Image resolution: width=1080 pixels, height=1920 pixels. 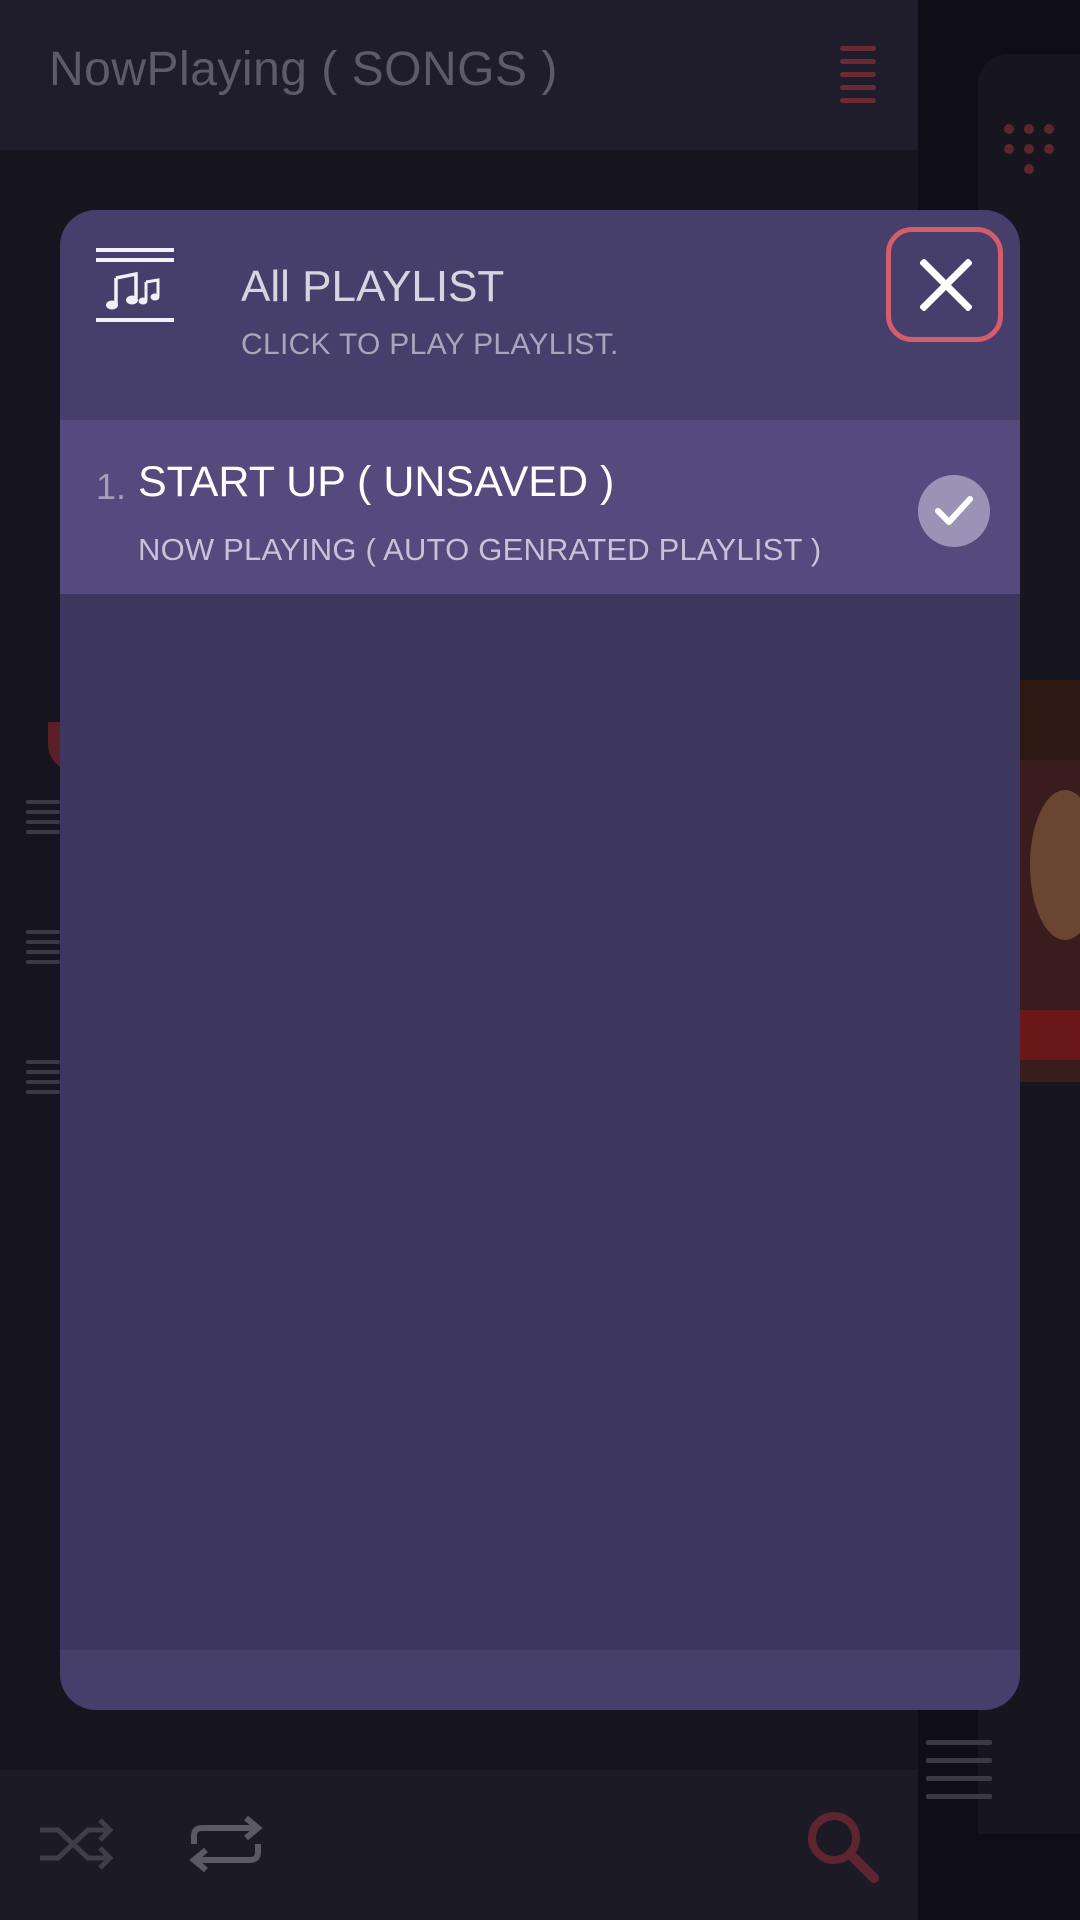 I want to click on dialog-subtitle: CLICK TO PLAY PLAYLIST., so click(x=430, y=344).